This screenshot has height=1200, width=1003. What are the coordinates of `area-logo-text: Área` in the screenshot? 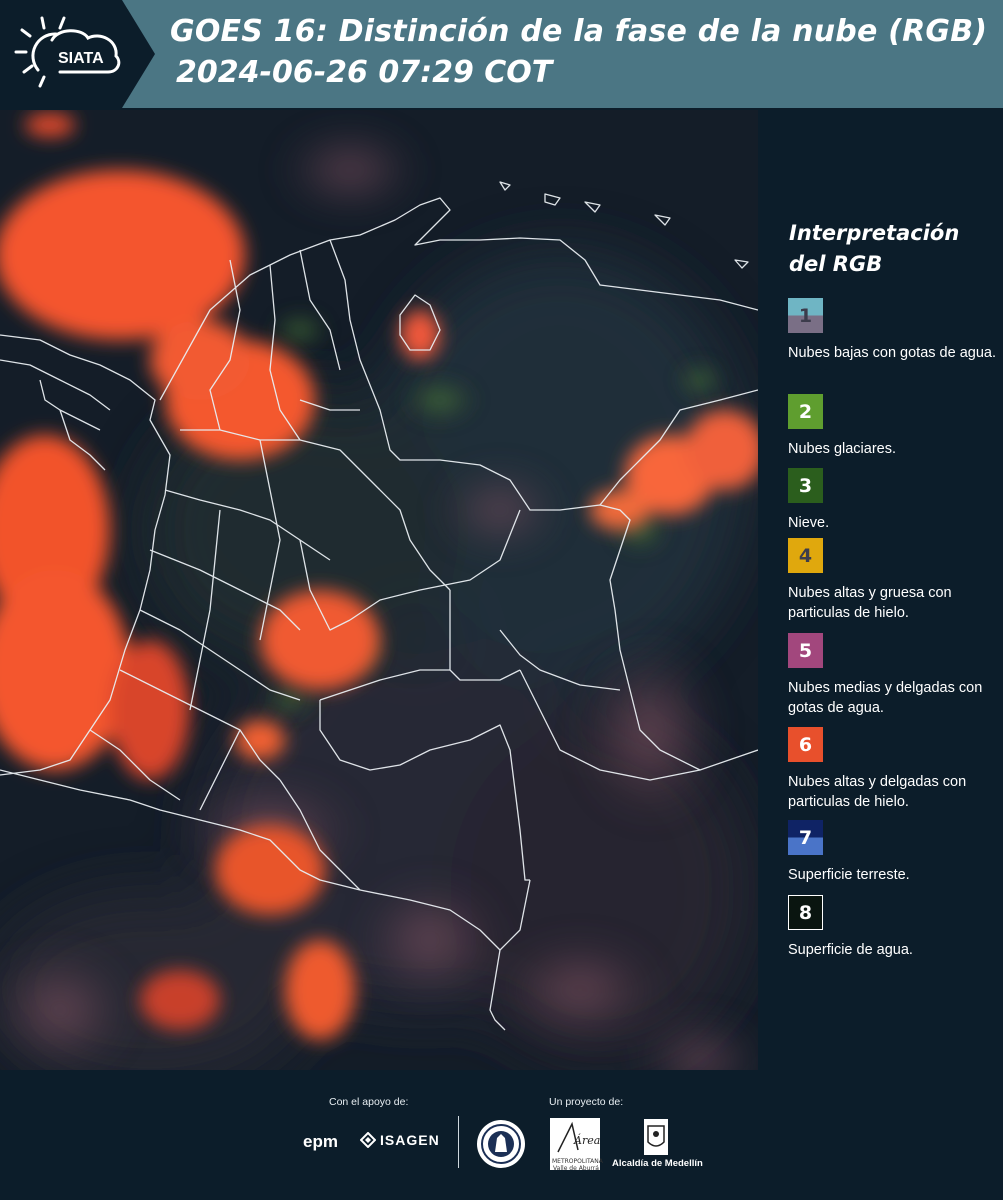 It's located at (586, 1140).